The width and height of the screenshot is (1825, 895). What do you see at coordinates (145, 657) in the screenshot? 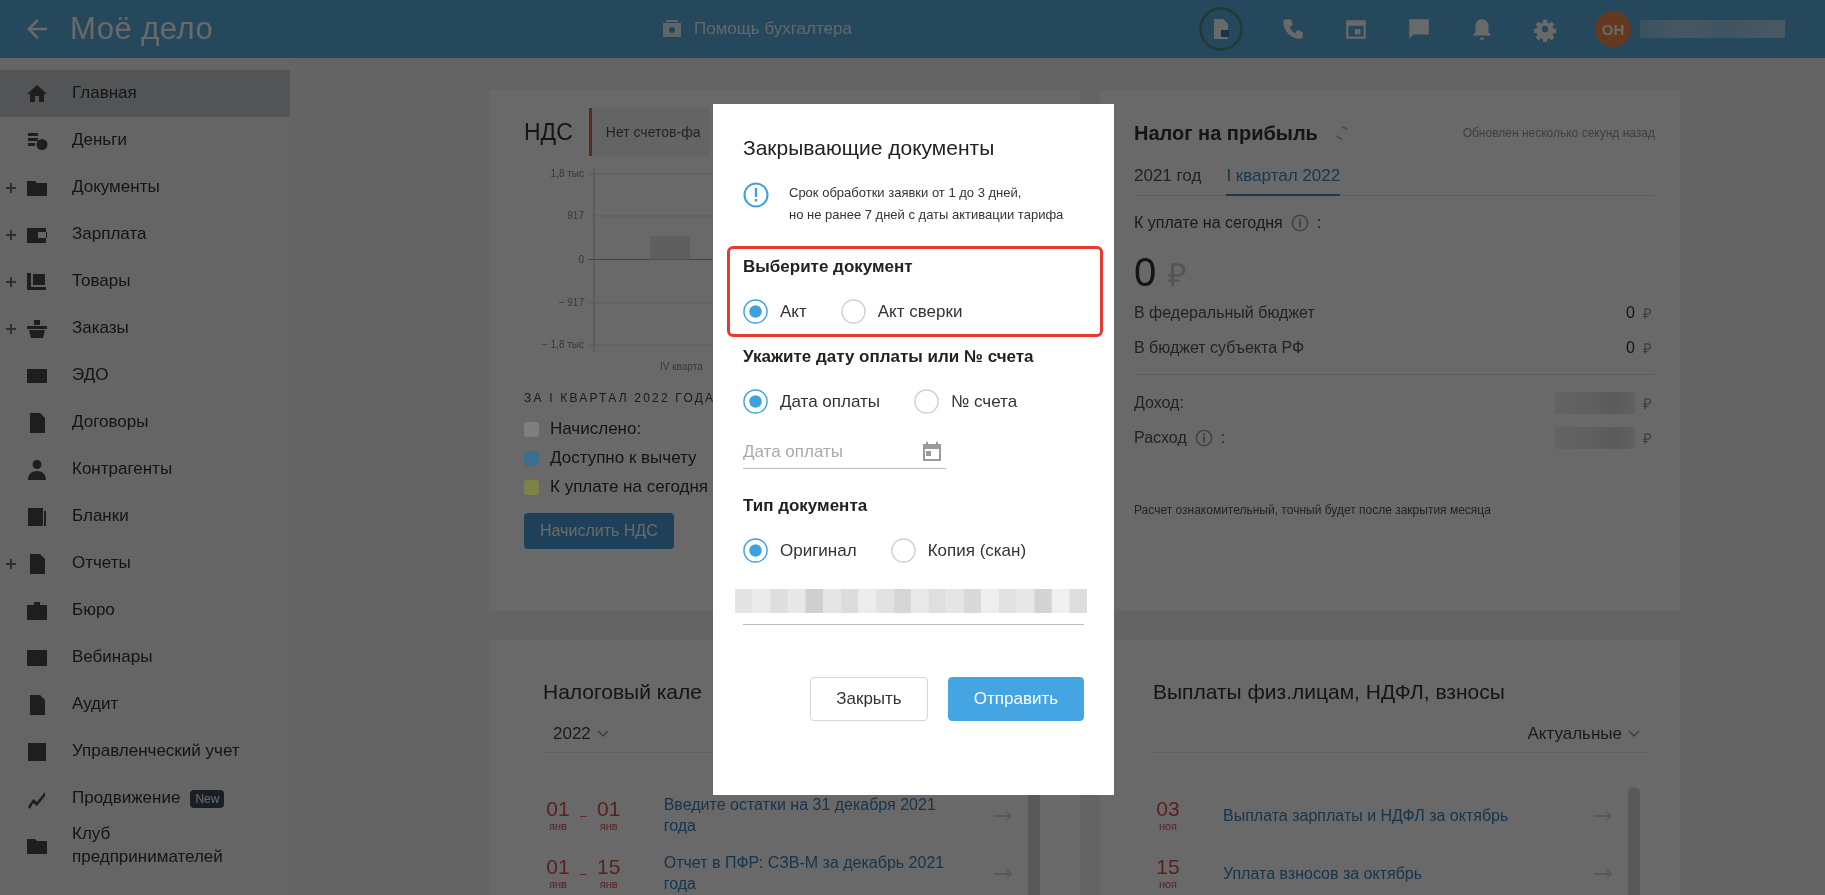
I see `sidebar-item: Вебинары` at bounding box center [145, 657].